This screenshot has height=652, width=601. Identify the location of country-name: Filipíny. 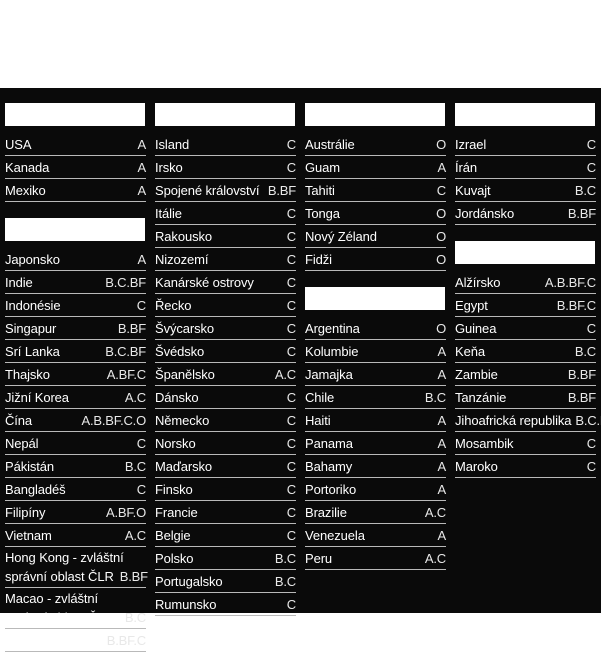
(25, 512).